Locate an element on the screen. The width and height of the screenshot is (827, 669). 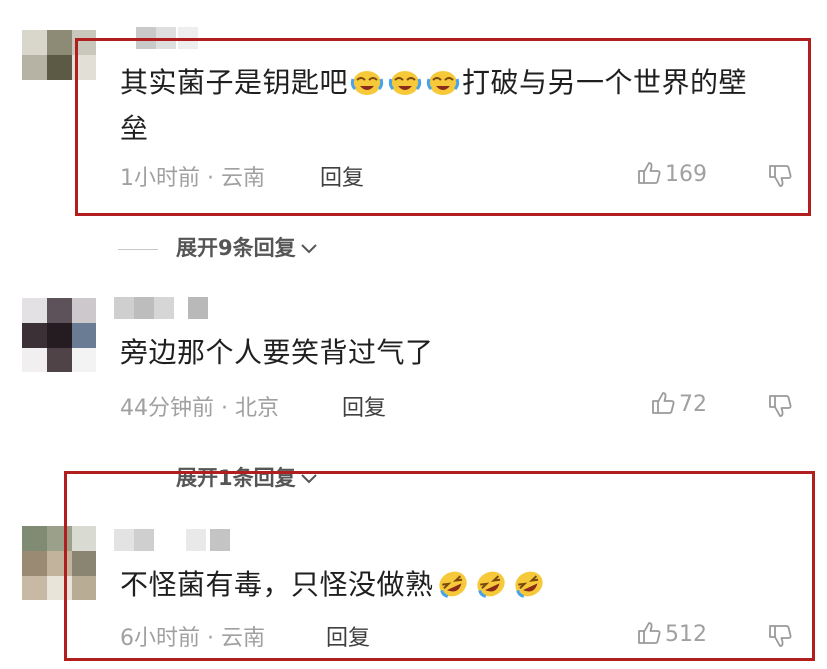
comment-text: 旁边那个人要笑背过气了 is located at coordinates (277, 352).